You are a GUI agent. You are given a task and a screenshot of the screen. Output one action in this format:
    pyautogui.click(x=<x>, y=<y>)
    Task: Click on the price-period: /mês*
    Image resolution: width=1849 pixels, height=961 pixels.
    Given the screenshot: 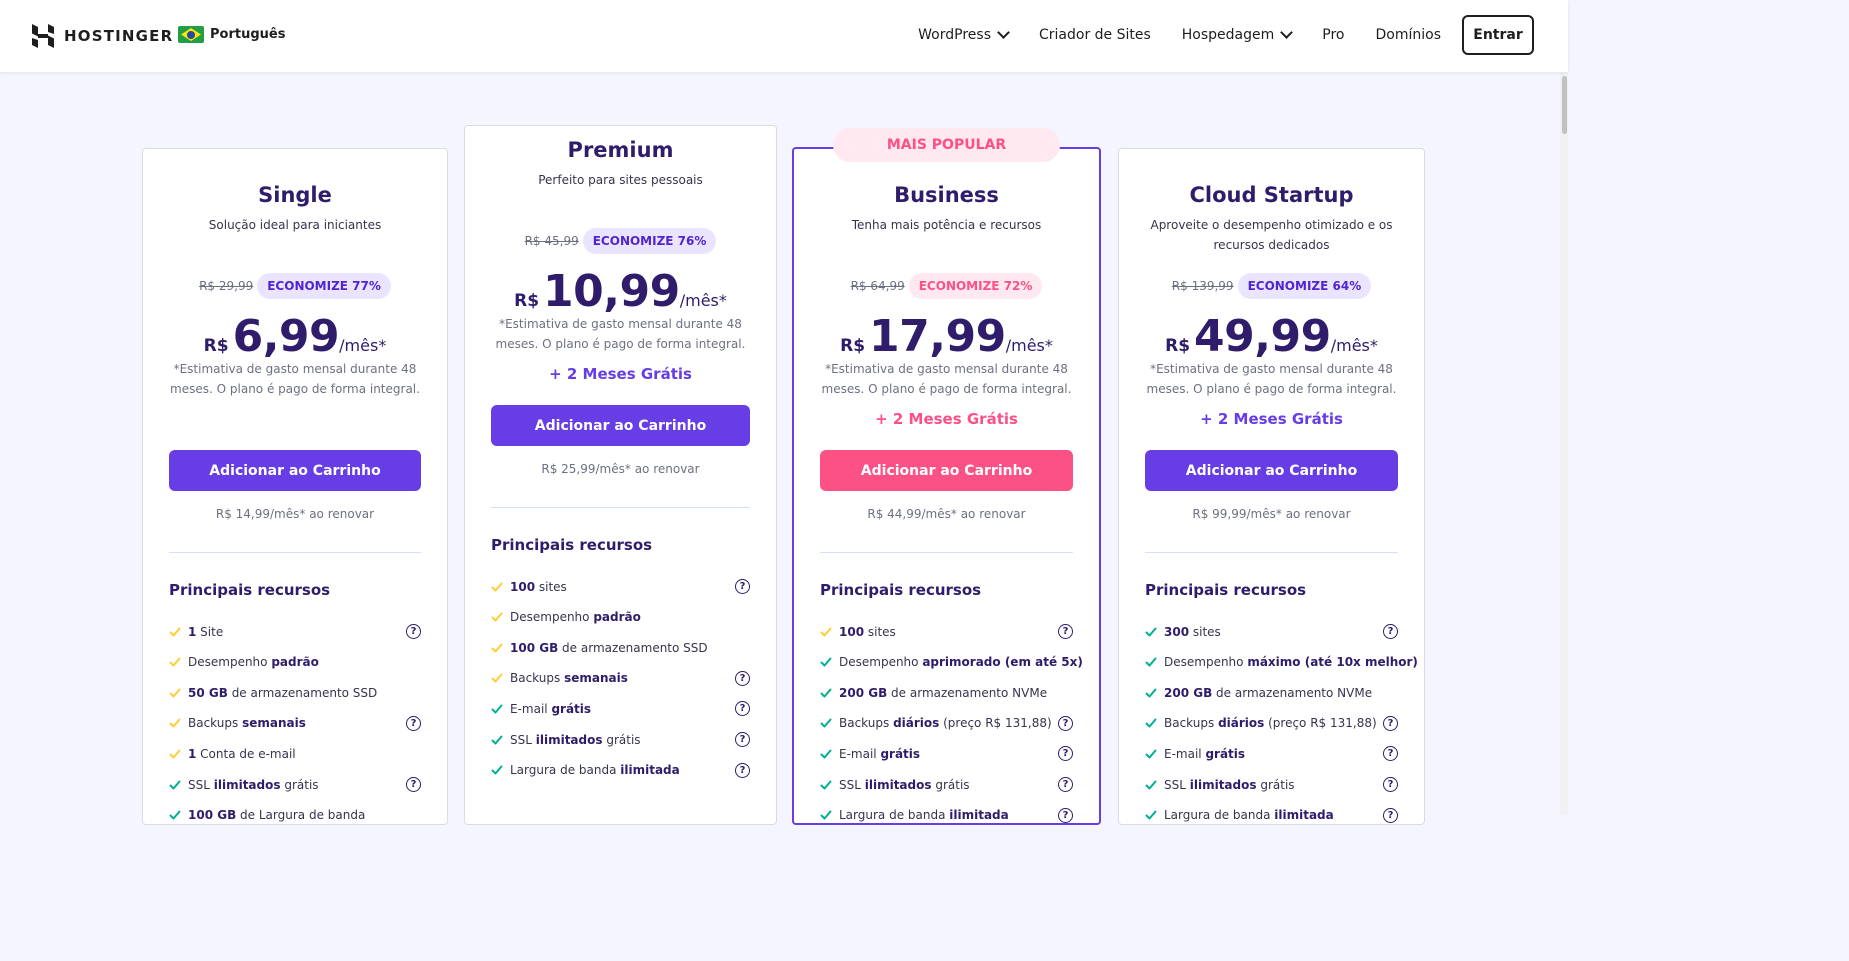 What is the action you would take?
    pyautogui.click(x=703, y=300)
    